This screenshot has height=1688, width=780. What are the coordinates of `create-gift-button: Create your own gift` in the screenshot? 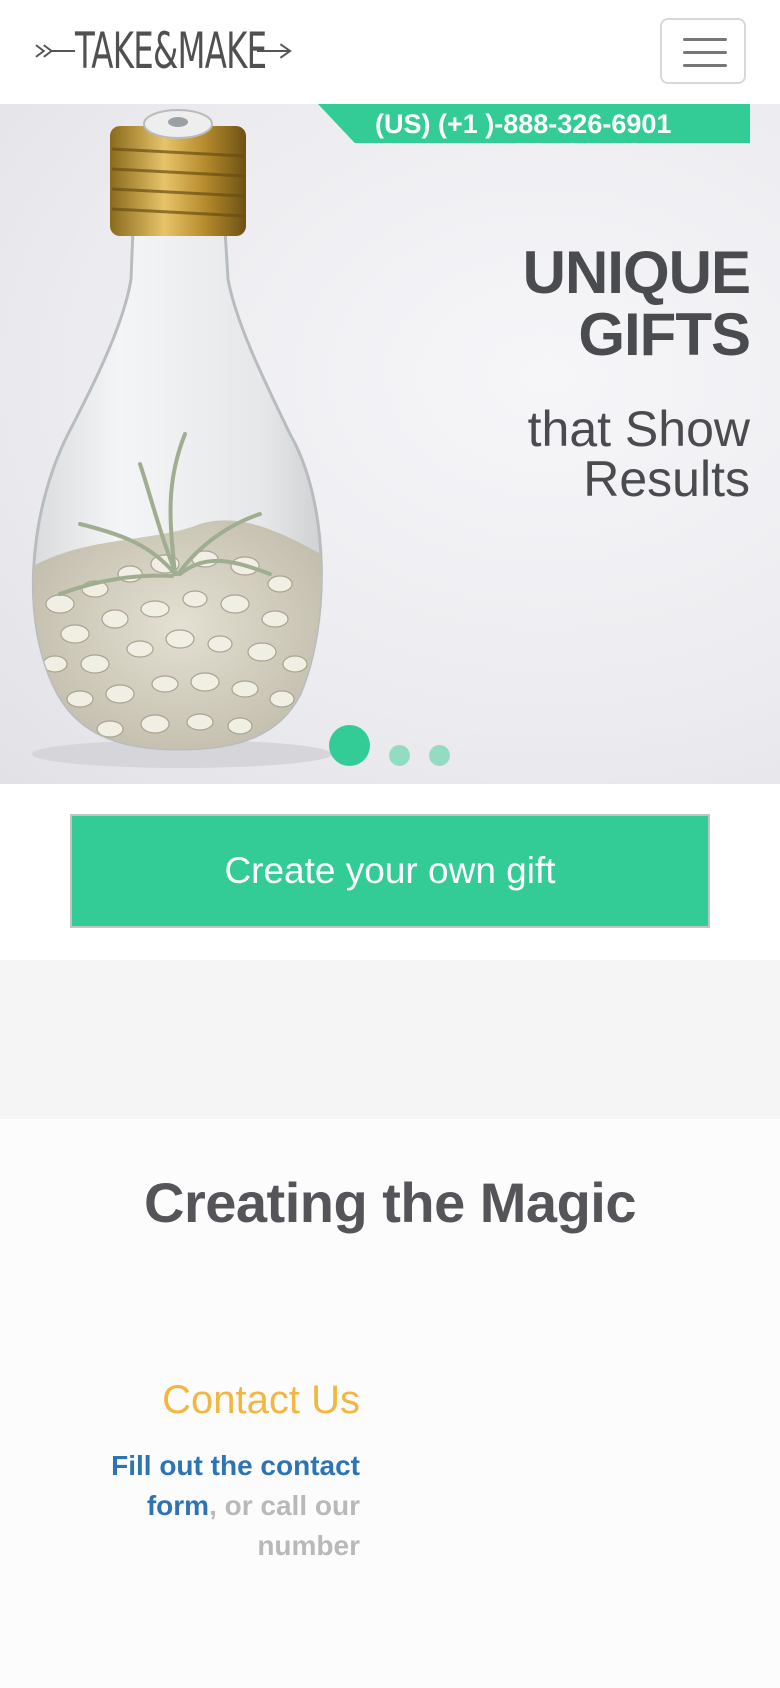 It's located at (390, 871).